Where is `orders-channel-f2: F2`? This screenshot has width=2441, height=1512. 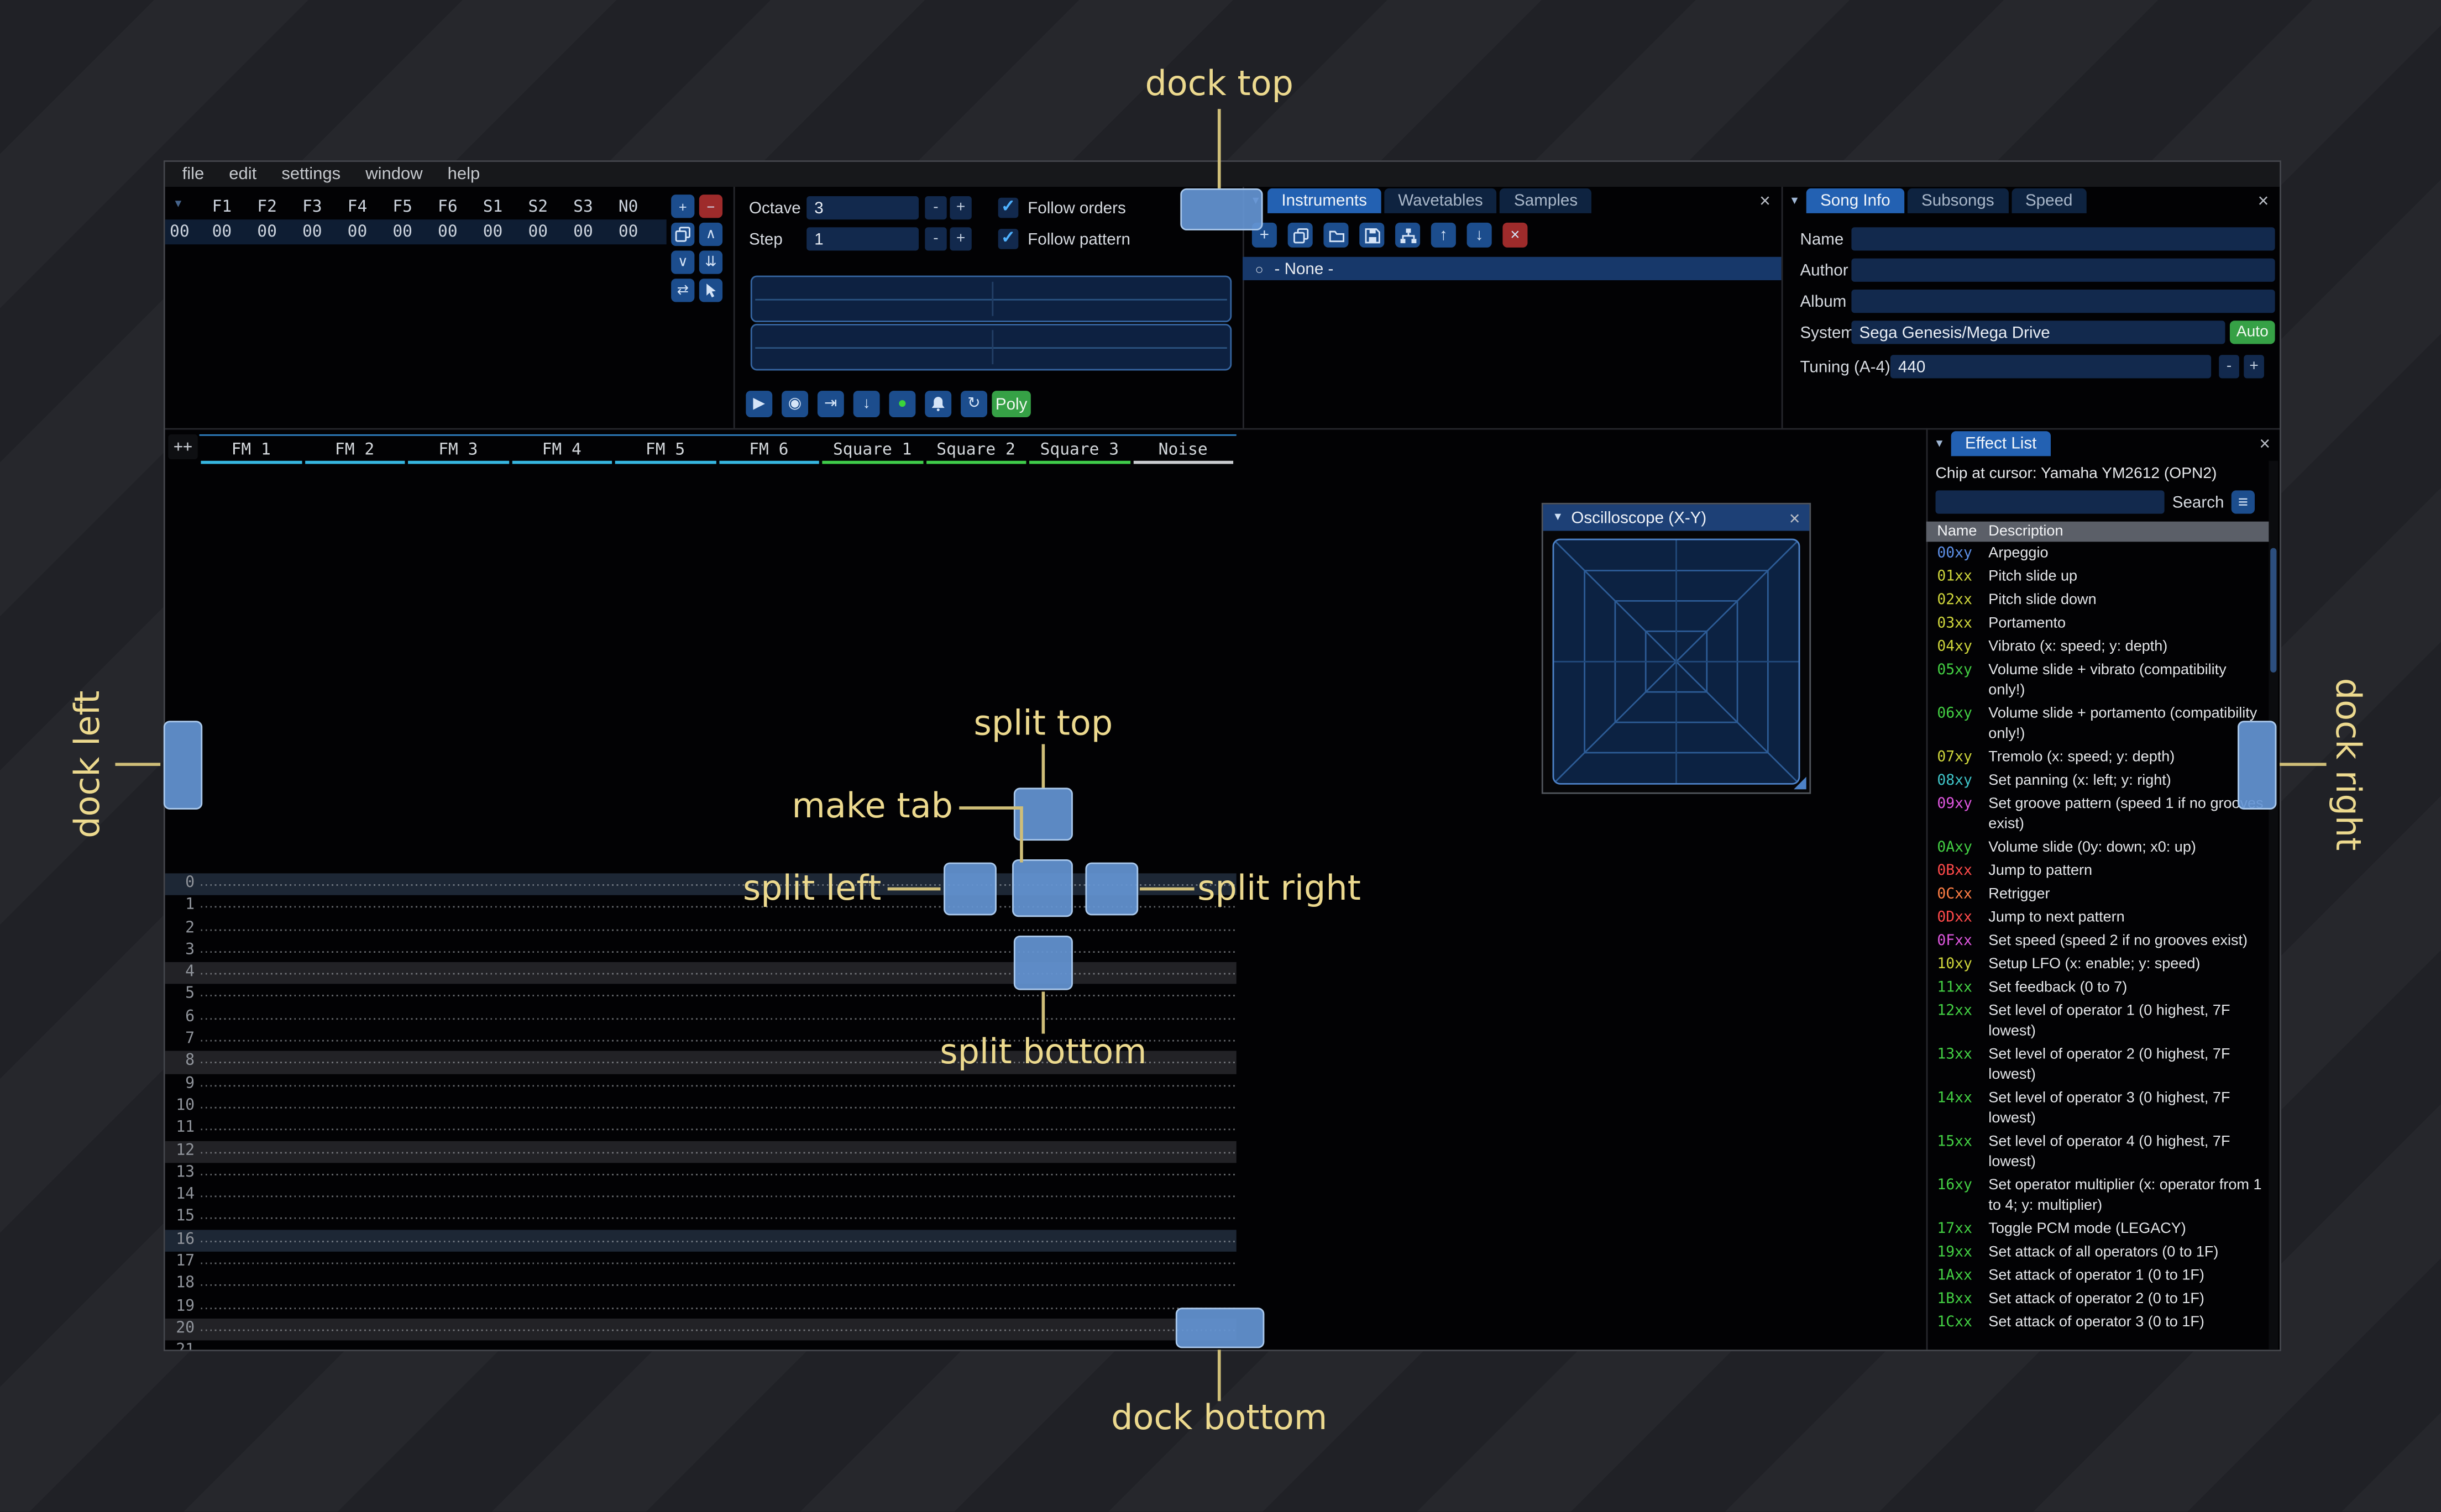
orders-channel-f2: F2 is located at coordinates (267, 208).